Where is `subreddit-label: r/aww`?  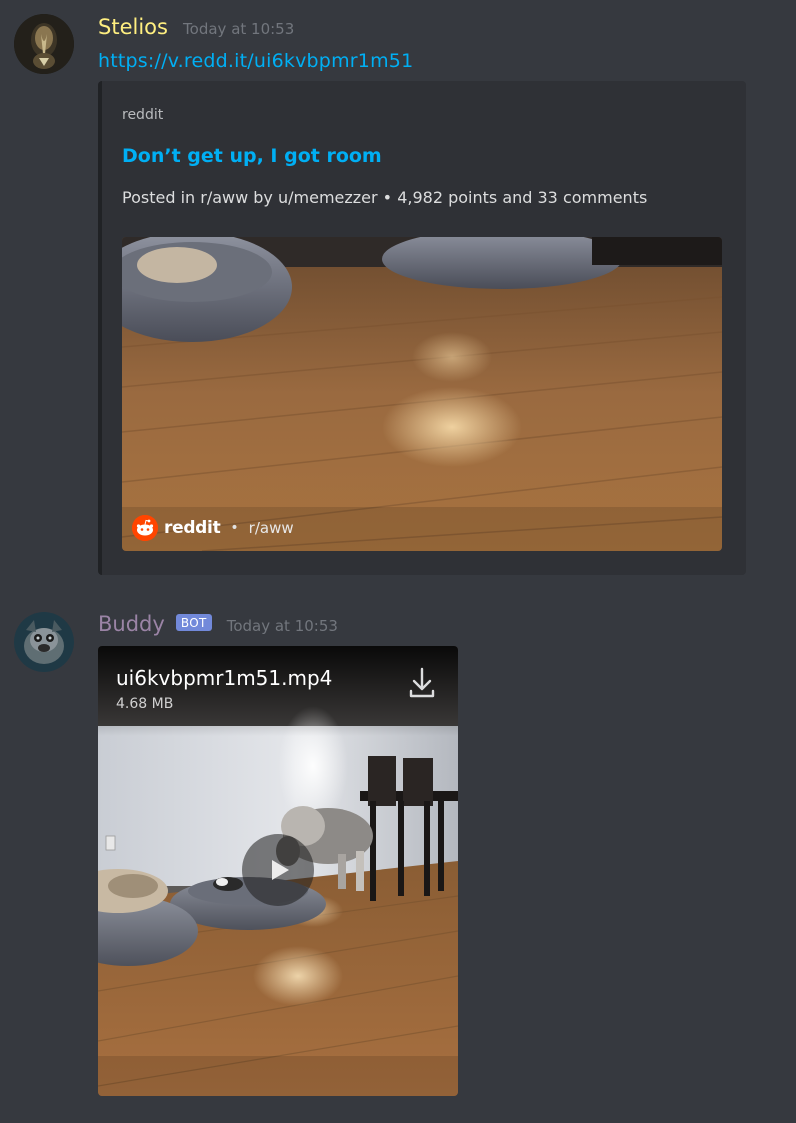
subreddit-label: r/aww is located at coordinates (271, 528).